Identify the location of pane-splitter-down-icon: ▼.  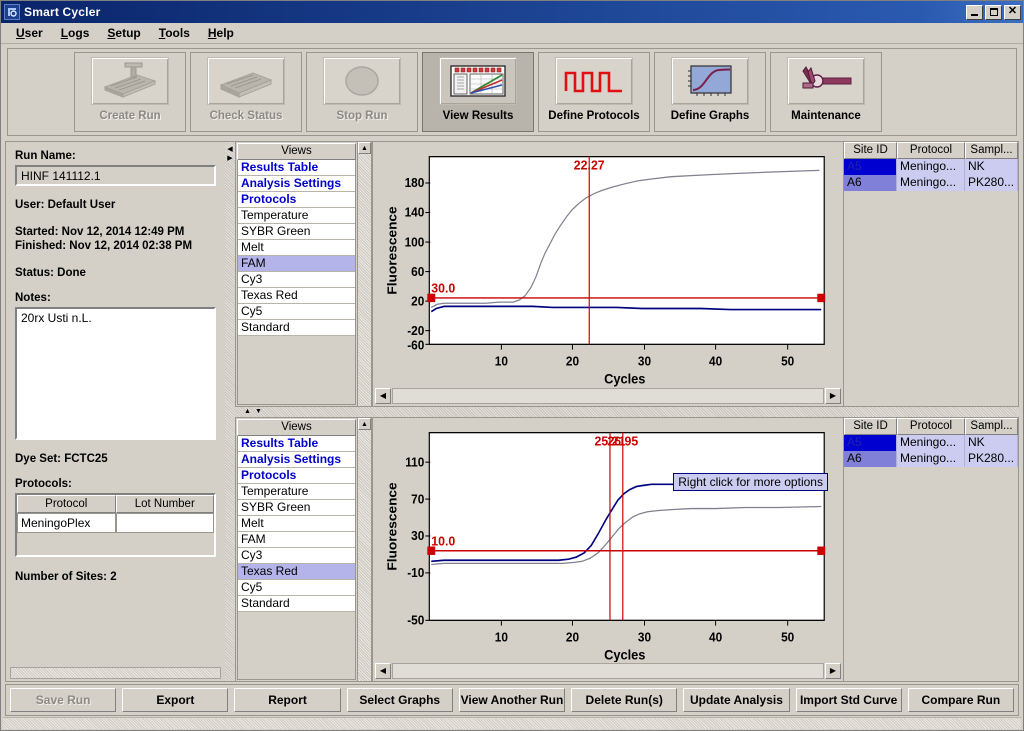
(258, 411).